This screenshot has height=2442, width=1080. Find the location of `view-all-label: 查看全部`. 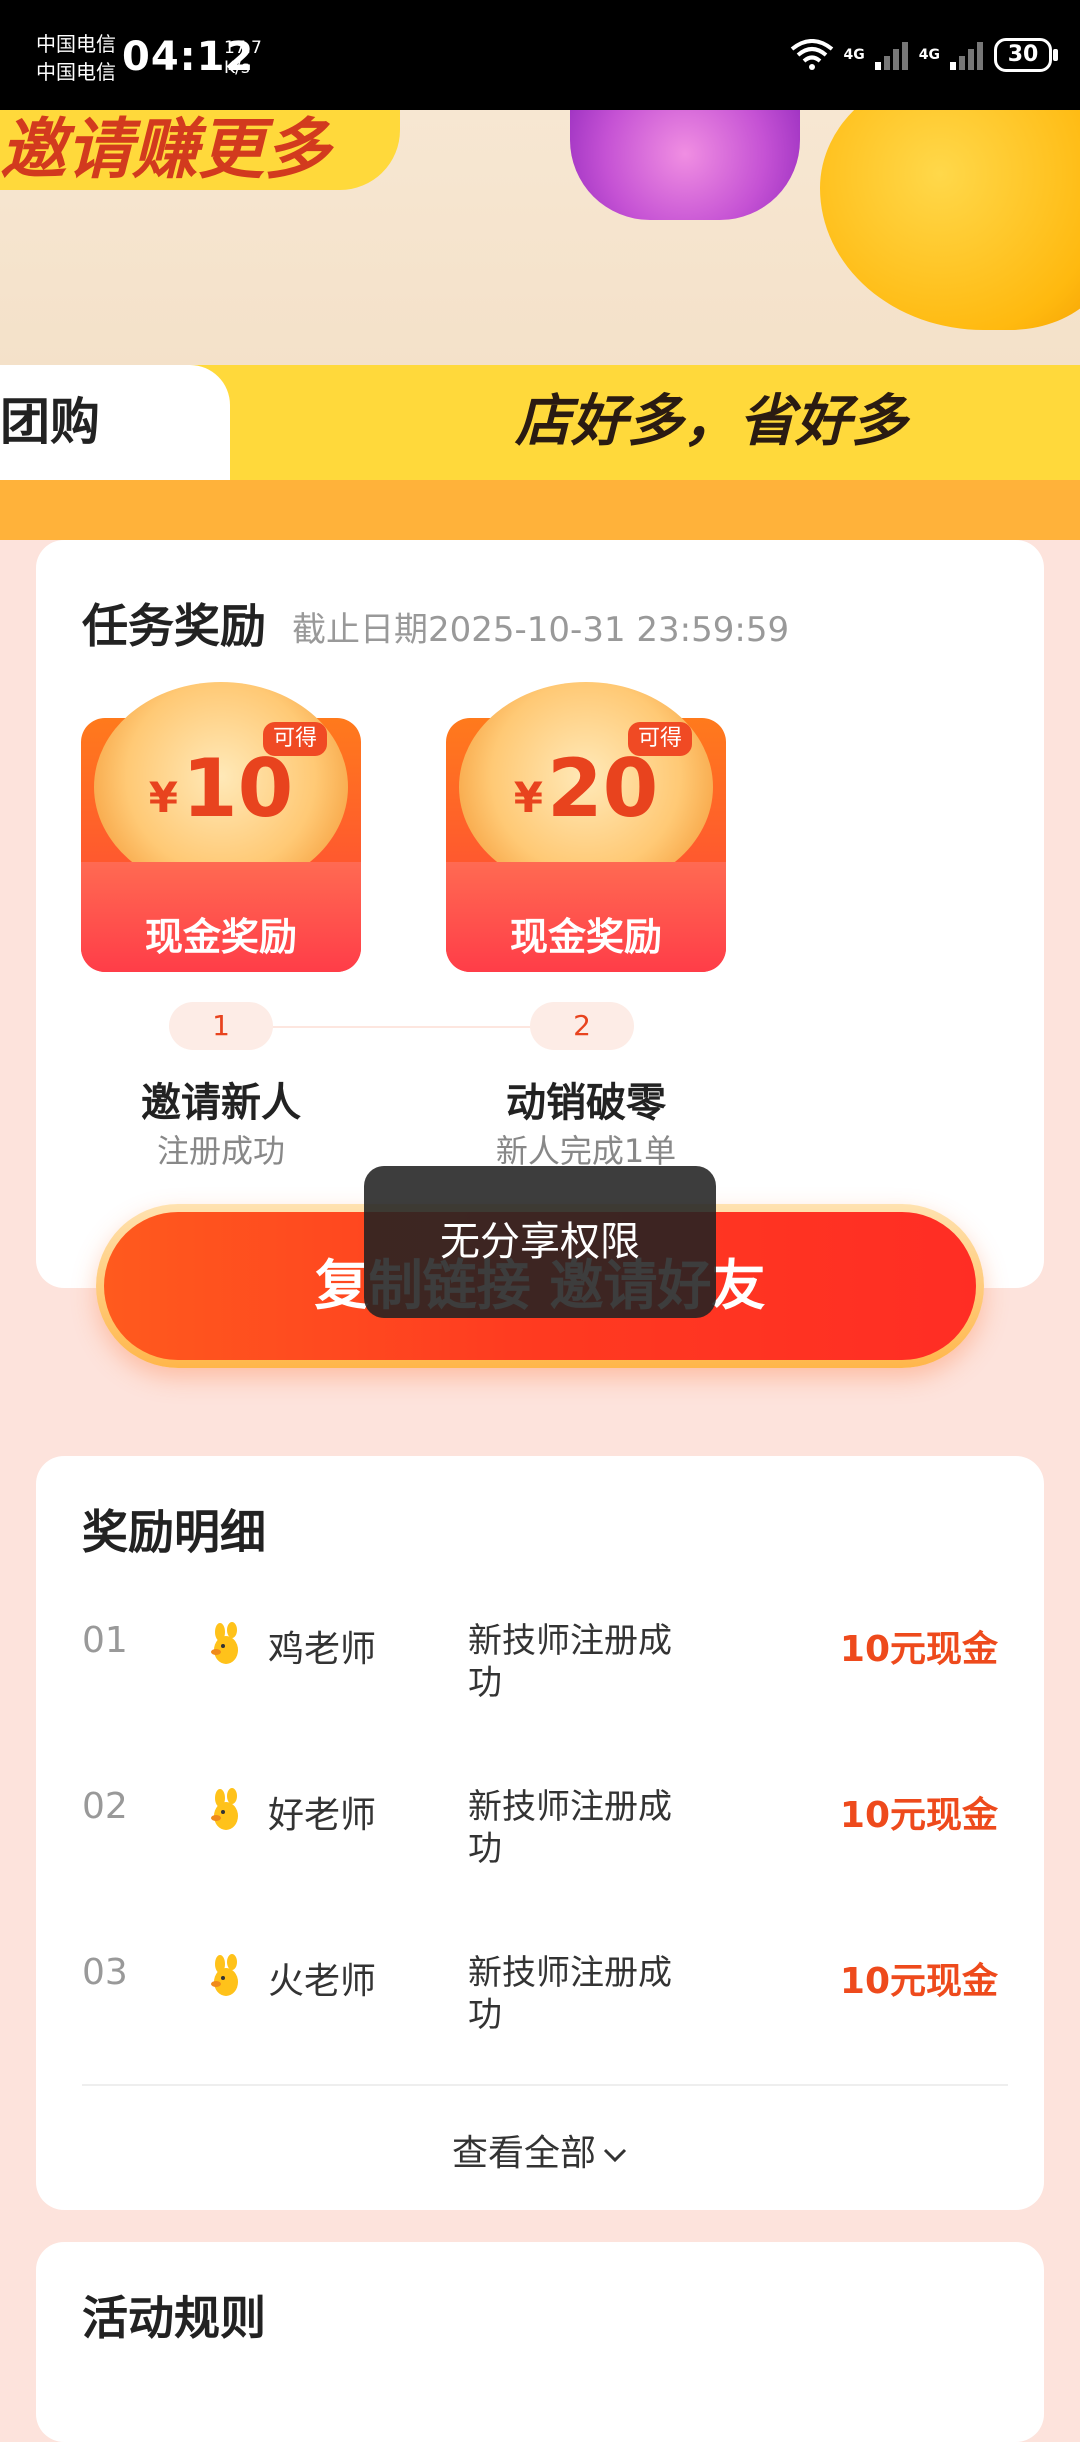

view-all-label: 查看全部 is located at coordinates (523, 2153).